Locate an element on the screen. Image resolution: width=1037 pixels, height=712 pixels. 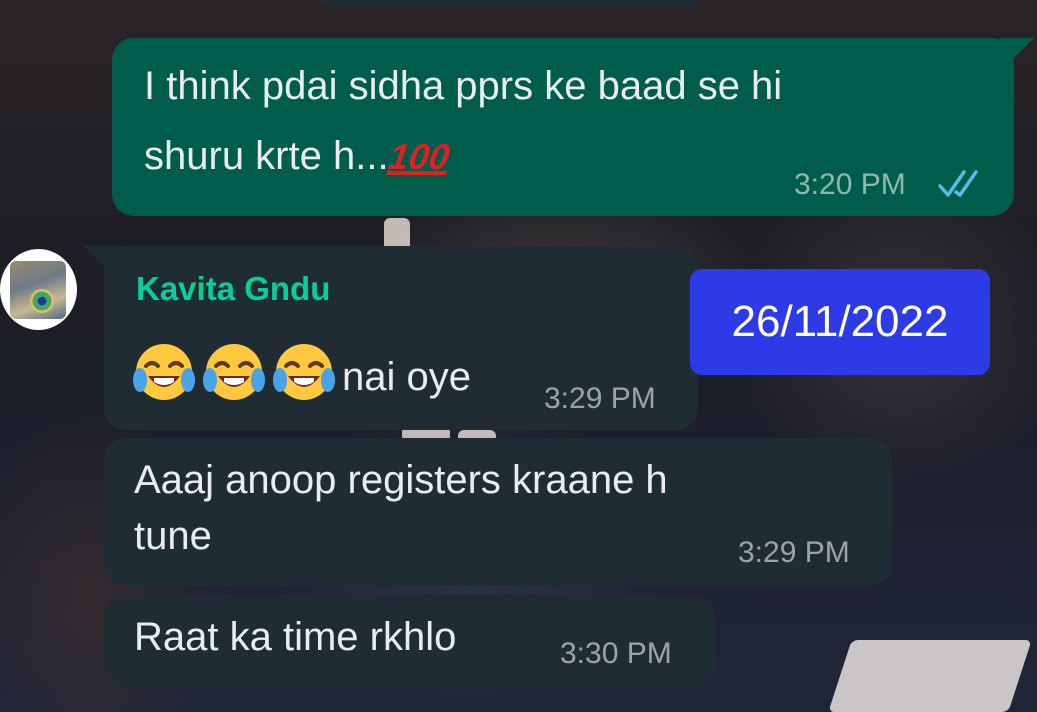
incoming-message-with-sender: Kavita Gndu nai oye 3:29 PM is located at coordinates (401, 338).